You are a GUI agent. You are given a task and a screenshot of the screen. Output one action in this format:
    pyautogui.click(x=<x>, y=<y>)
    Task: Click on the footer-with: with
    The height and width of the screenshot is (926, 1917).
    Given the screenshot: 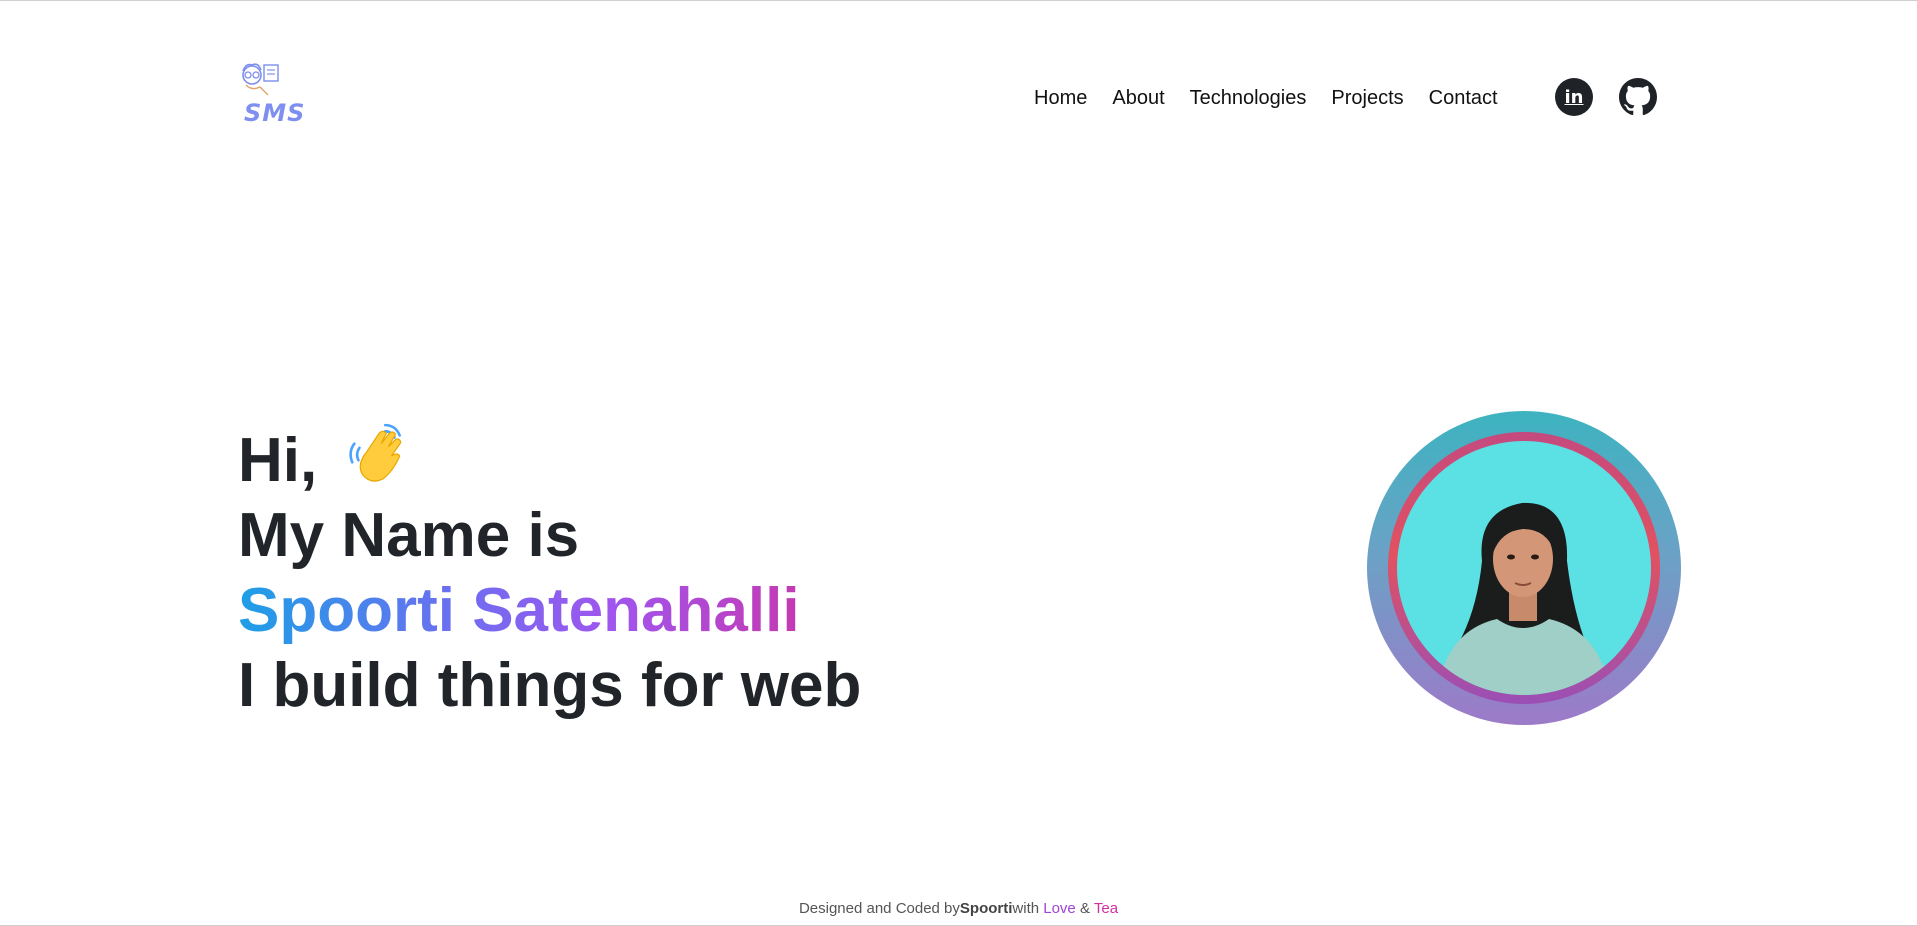 What is the action you would take?
    pyautogui.click(x=1028, y=908)
    